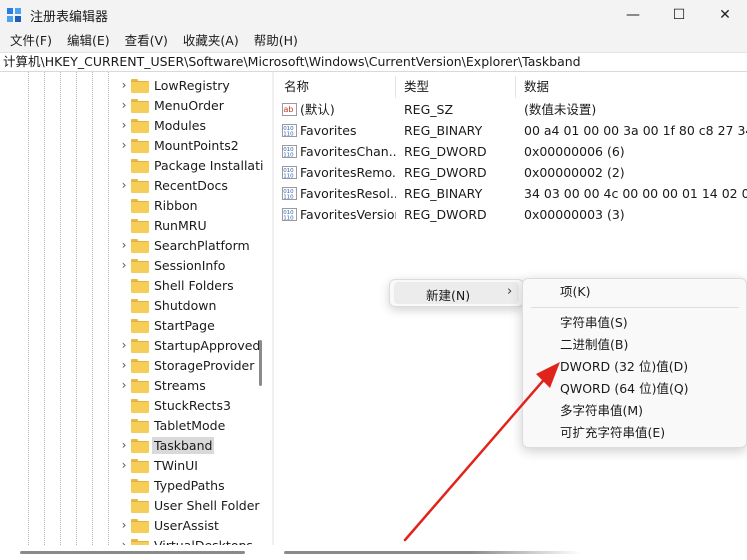 Image resolution: width=747 pixels, height=560 pixels. Describe the element at coordinates (191, 185) in the screenshot. I see `tree-item-label: RecentDocs` at that location.